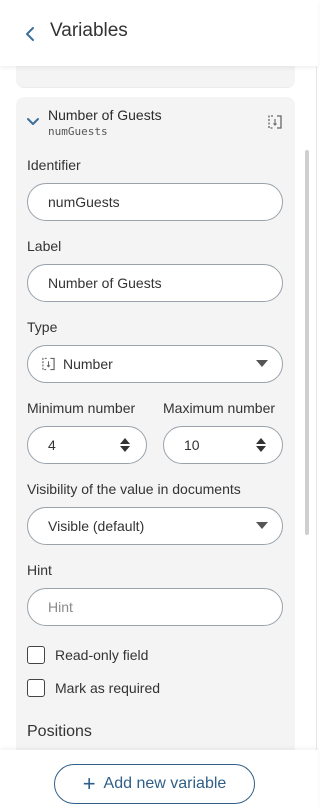 The width and height of the screenshot is (320, 810). What do you see at coordinates (105, 115) in the screenshot?
I see `variable-title: Number of Guests` at bounding box center [105, 115].